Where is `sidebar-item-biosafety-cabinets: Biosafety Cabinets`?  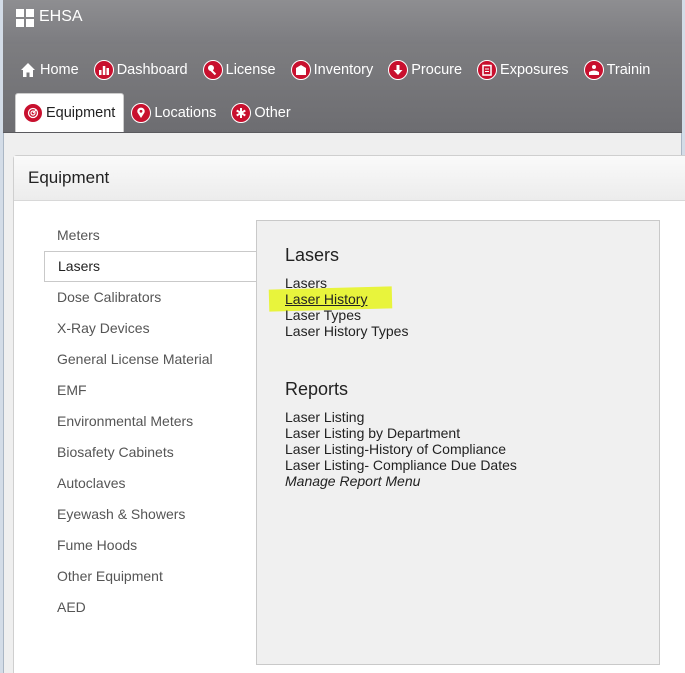
sidebar-item-biosafety-cabinets: Biosafety Cabinets is located at coordinates (150, 452).